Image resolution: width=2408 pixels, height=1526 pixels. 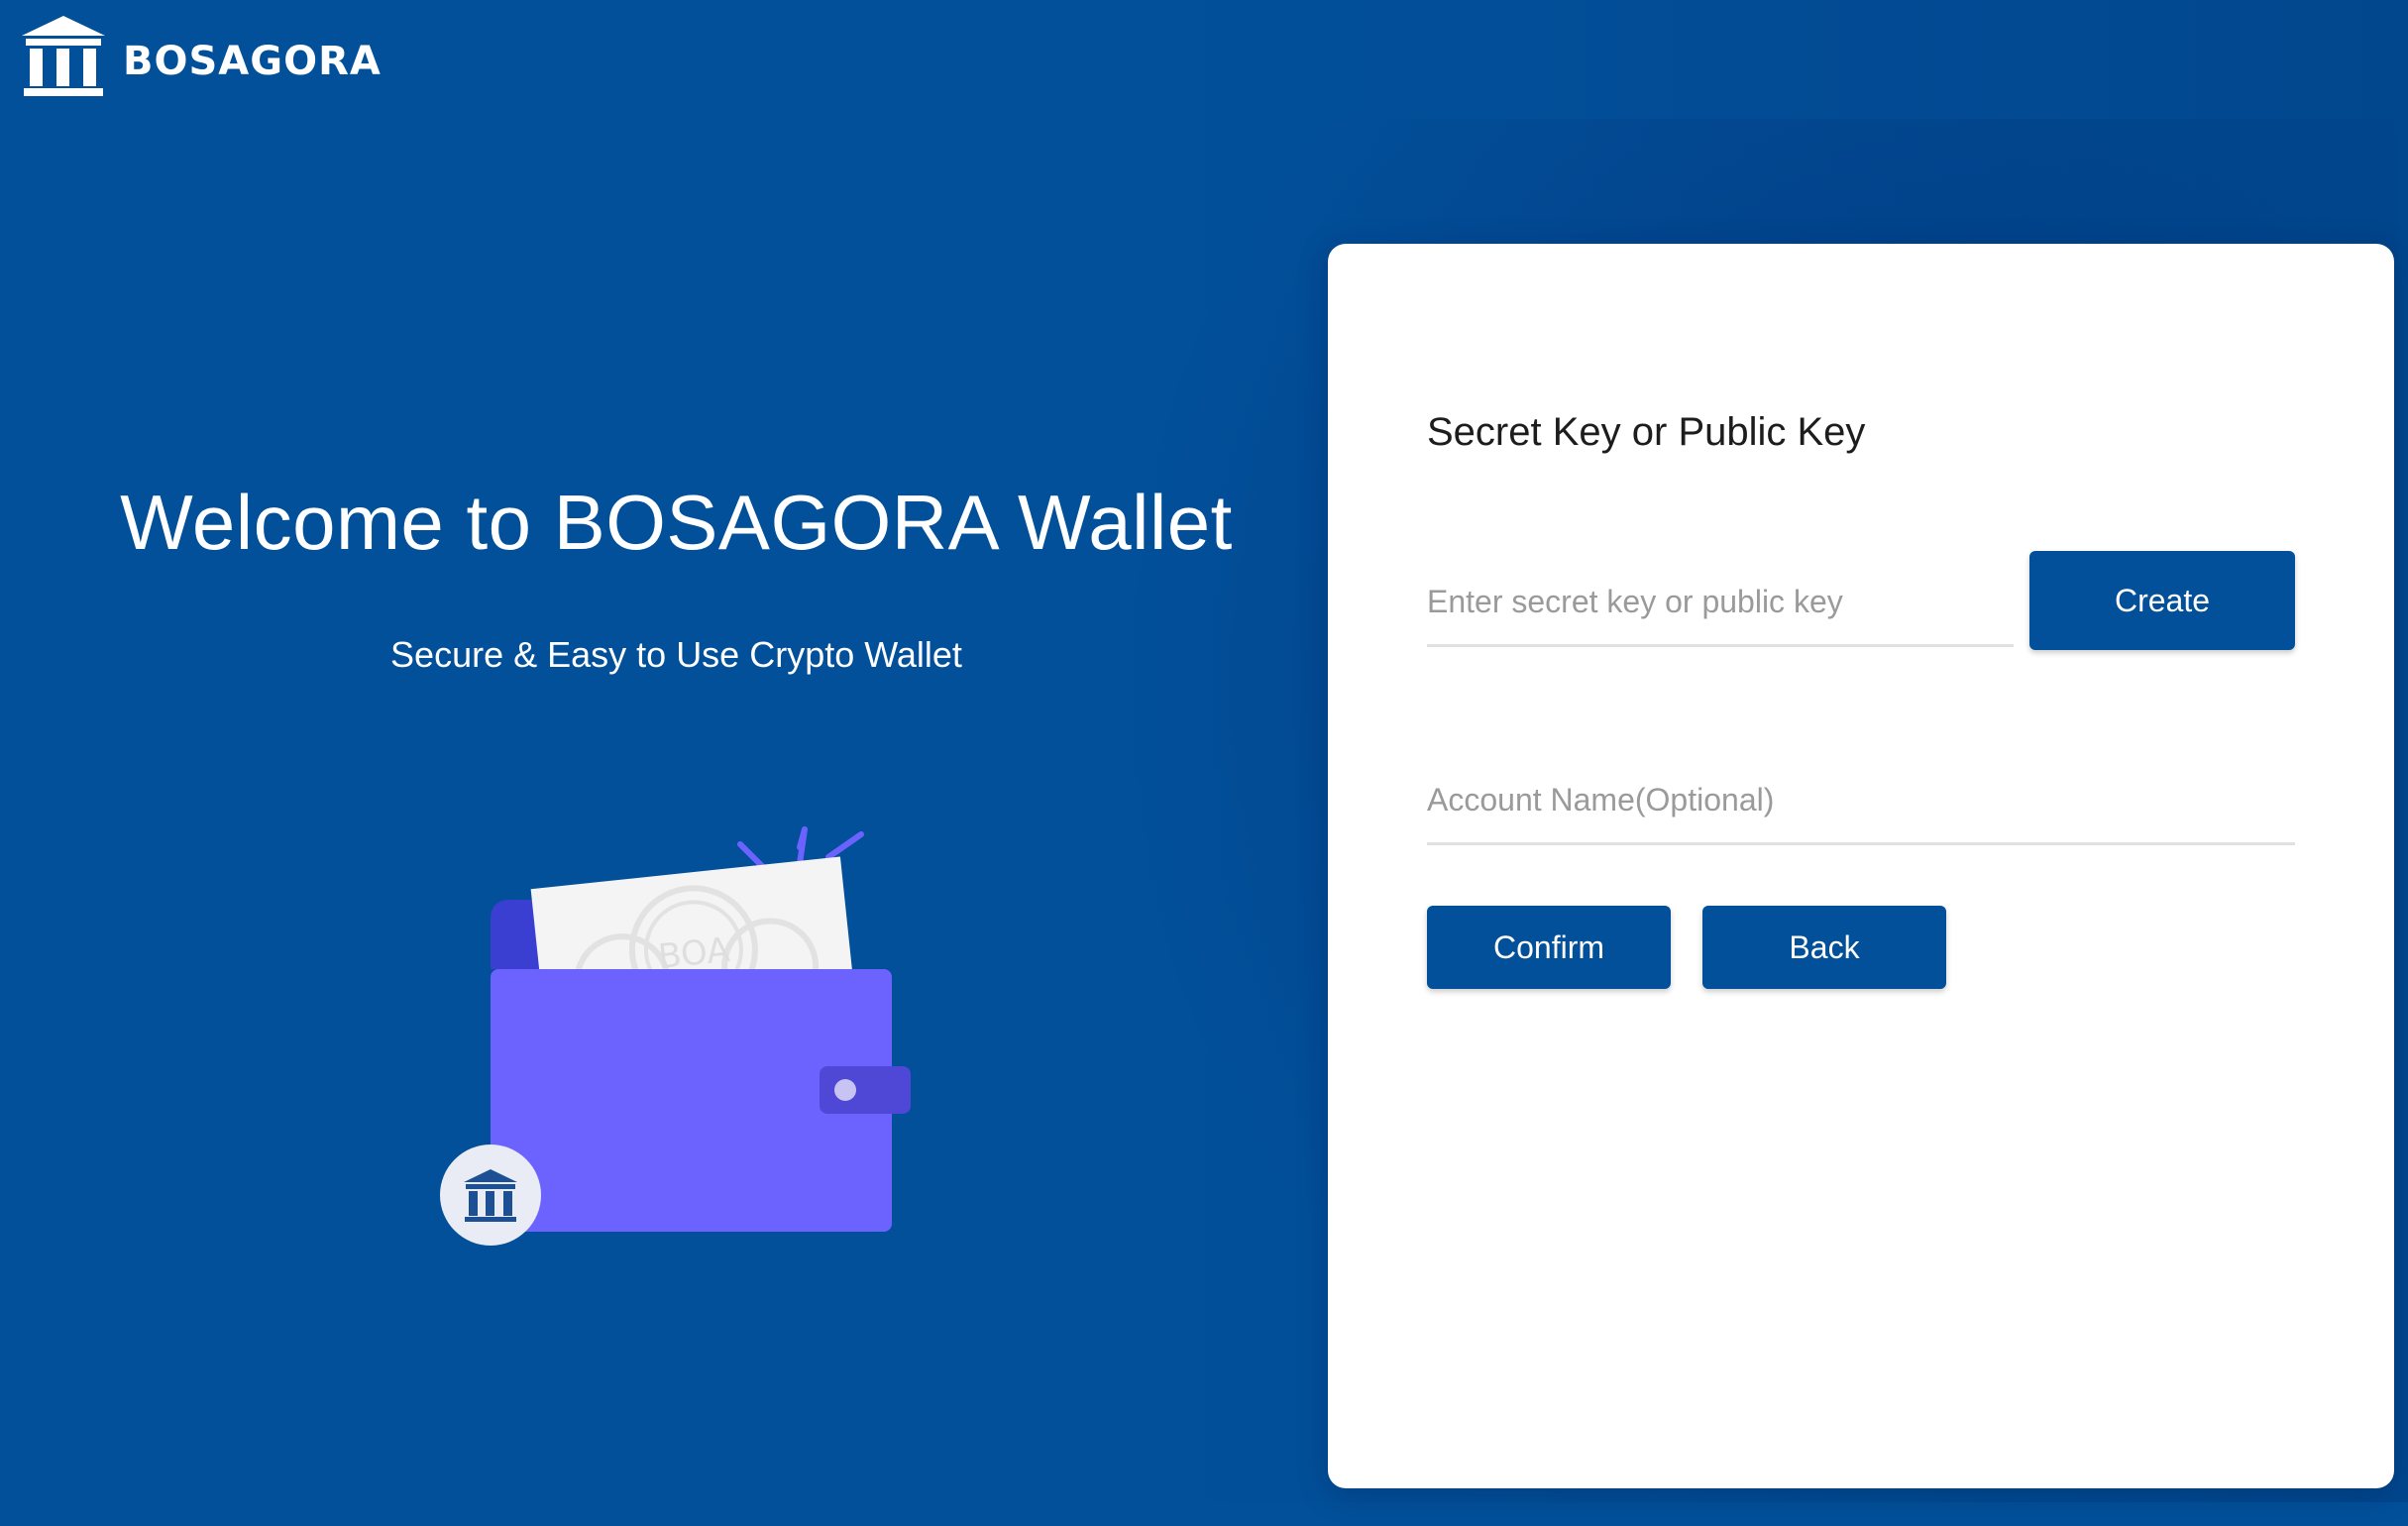 I want to click on brand-name: BOSAGORA, so click(x=252, y=61).